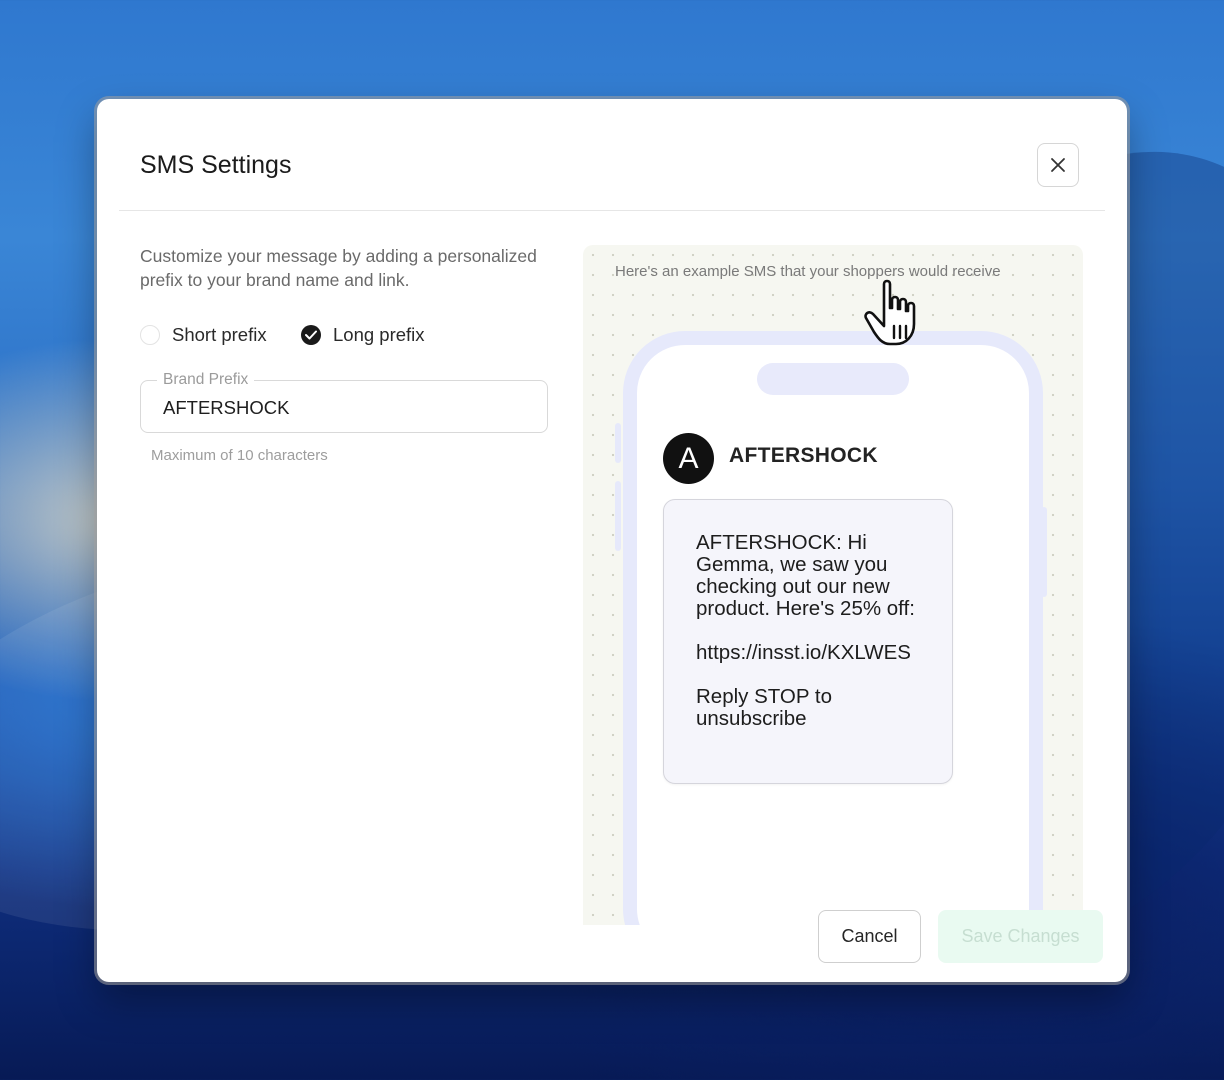  Describe the element at coordinates (869, 936) in the screenshot. I see `cancel-button: Cancel` at that location.